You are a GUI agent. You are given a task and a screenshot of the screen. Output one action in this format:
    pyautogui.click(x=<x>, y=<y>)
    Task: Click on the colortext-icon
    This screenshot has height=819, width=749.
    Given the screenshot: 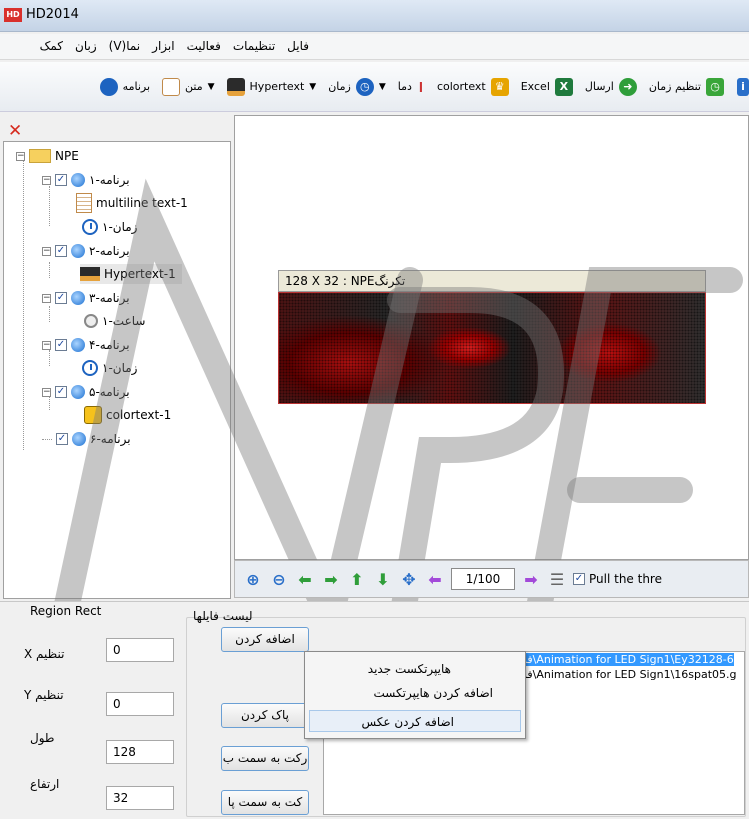 What is the action you would take?
    pyautogui.click(x=93, y=415)
    